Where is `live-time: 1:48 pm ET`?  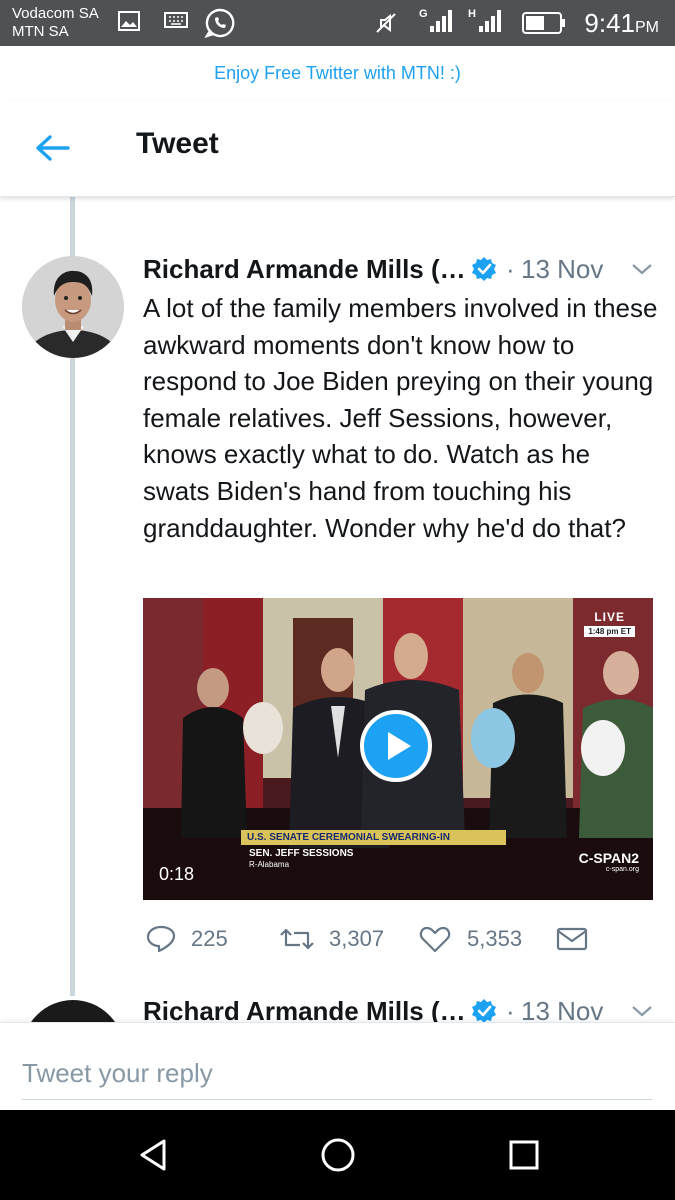
live-time: 1:48 pm ET is located at coordinates (609, 631).